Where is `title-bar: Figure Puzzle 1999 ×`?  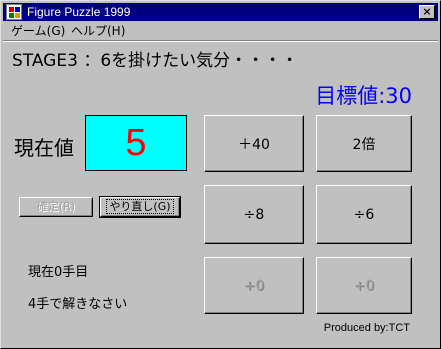 title-bar: Figure Puzzle 1999 × is located at coordinates (220, 12).